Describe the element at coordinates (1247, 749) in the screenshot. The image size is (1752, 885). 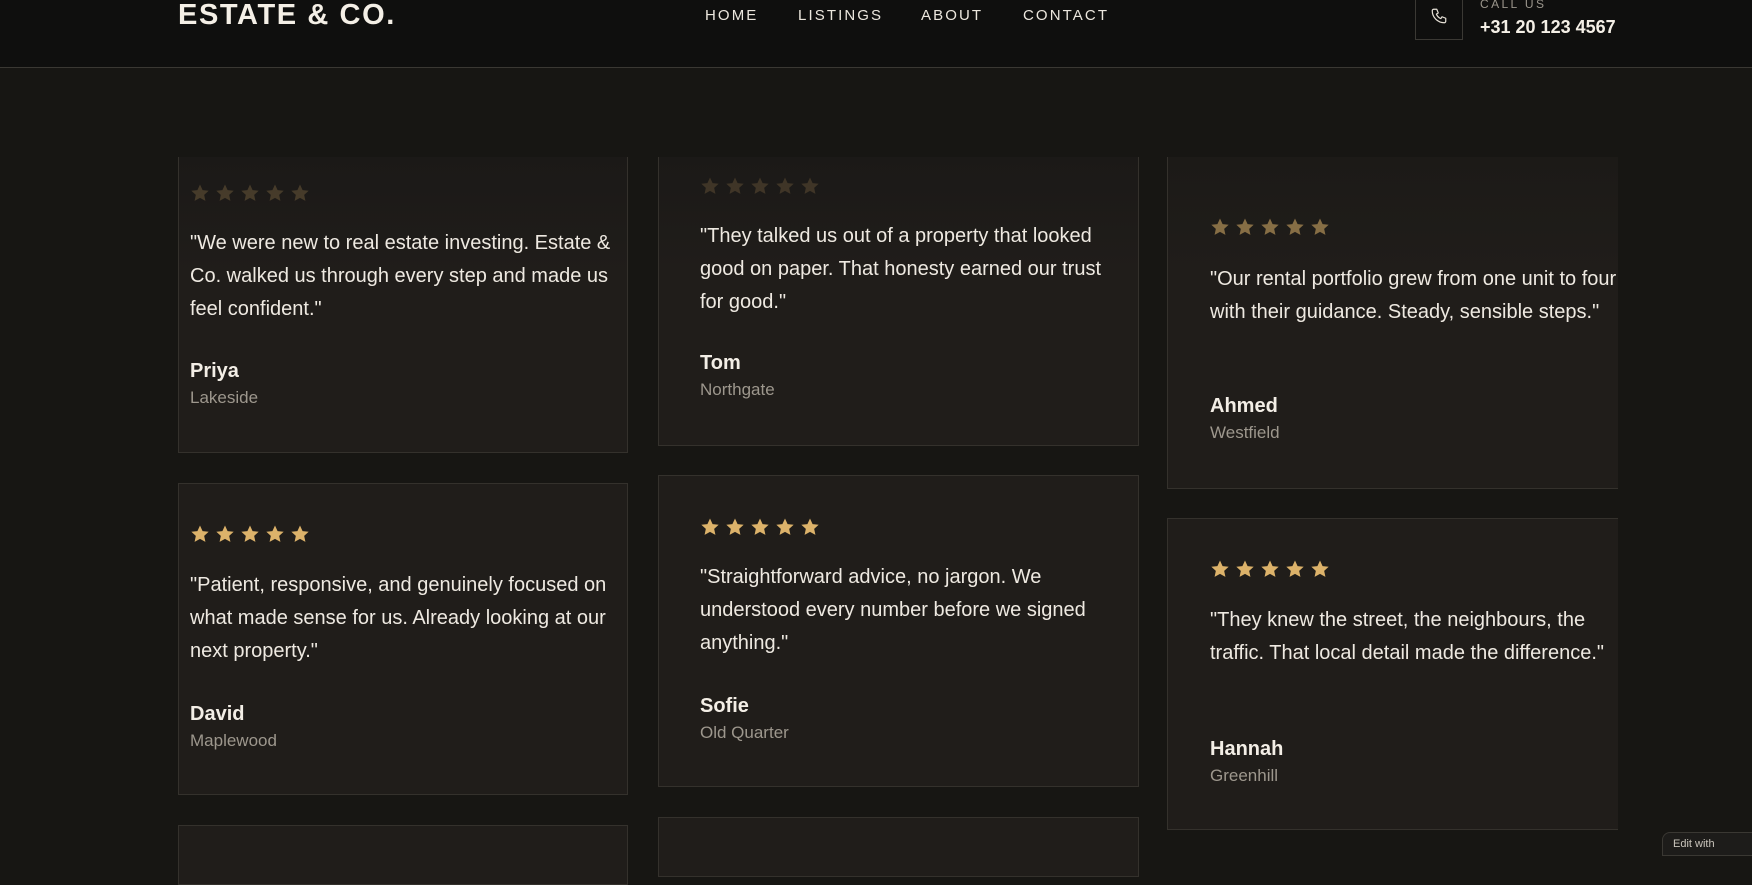
I see `testimonial-name: Hannah` at that location.